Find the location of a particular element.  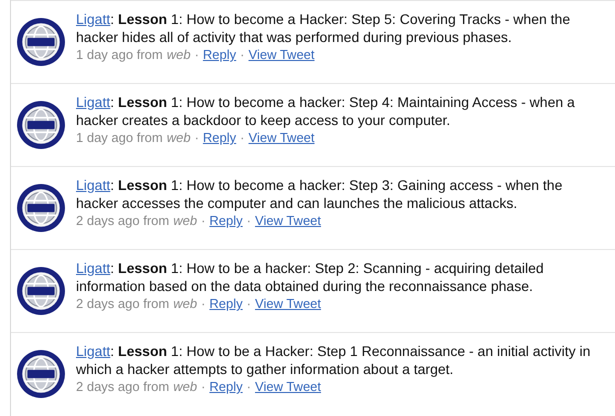

tweet-text: Ligatt: Lesson 1: How to be a hacker: Step 2: Scanning - acquiring detailed information based on the data obtained during the reconnaissance phase. is located at coordinates (310, 277).